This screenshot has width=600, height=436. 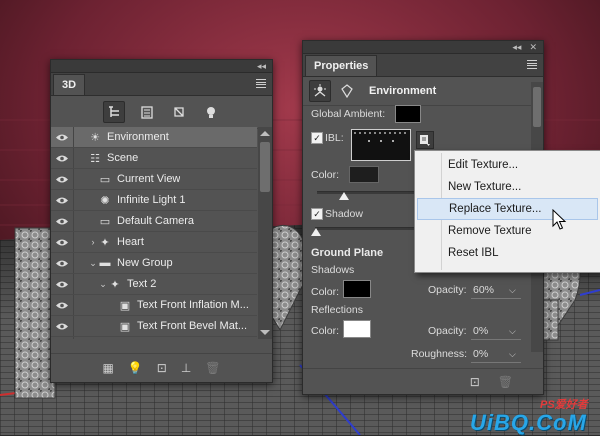 I want to click on reflections-opacity-value: 0%, so click(x=480, y=331).